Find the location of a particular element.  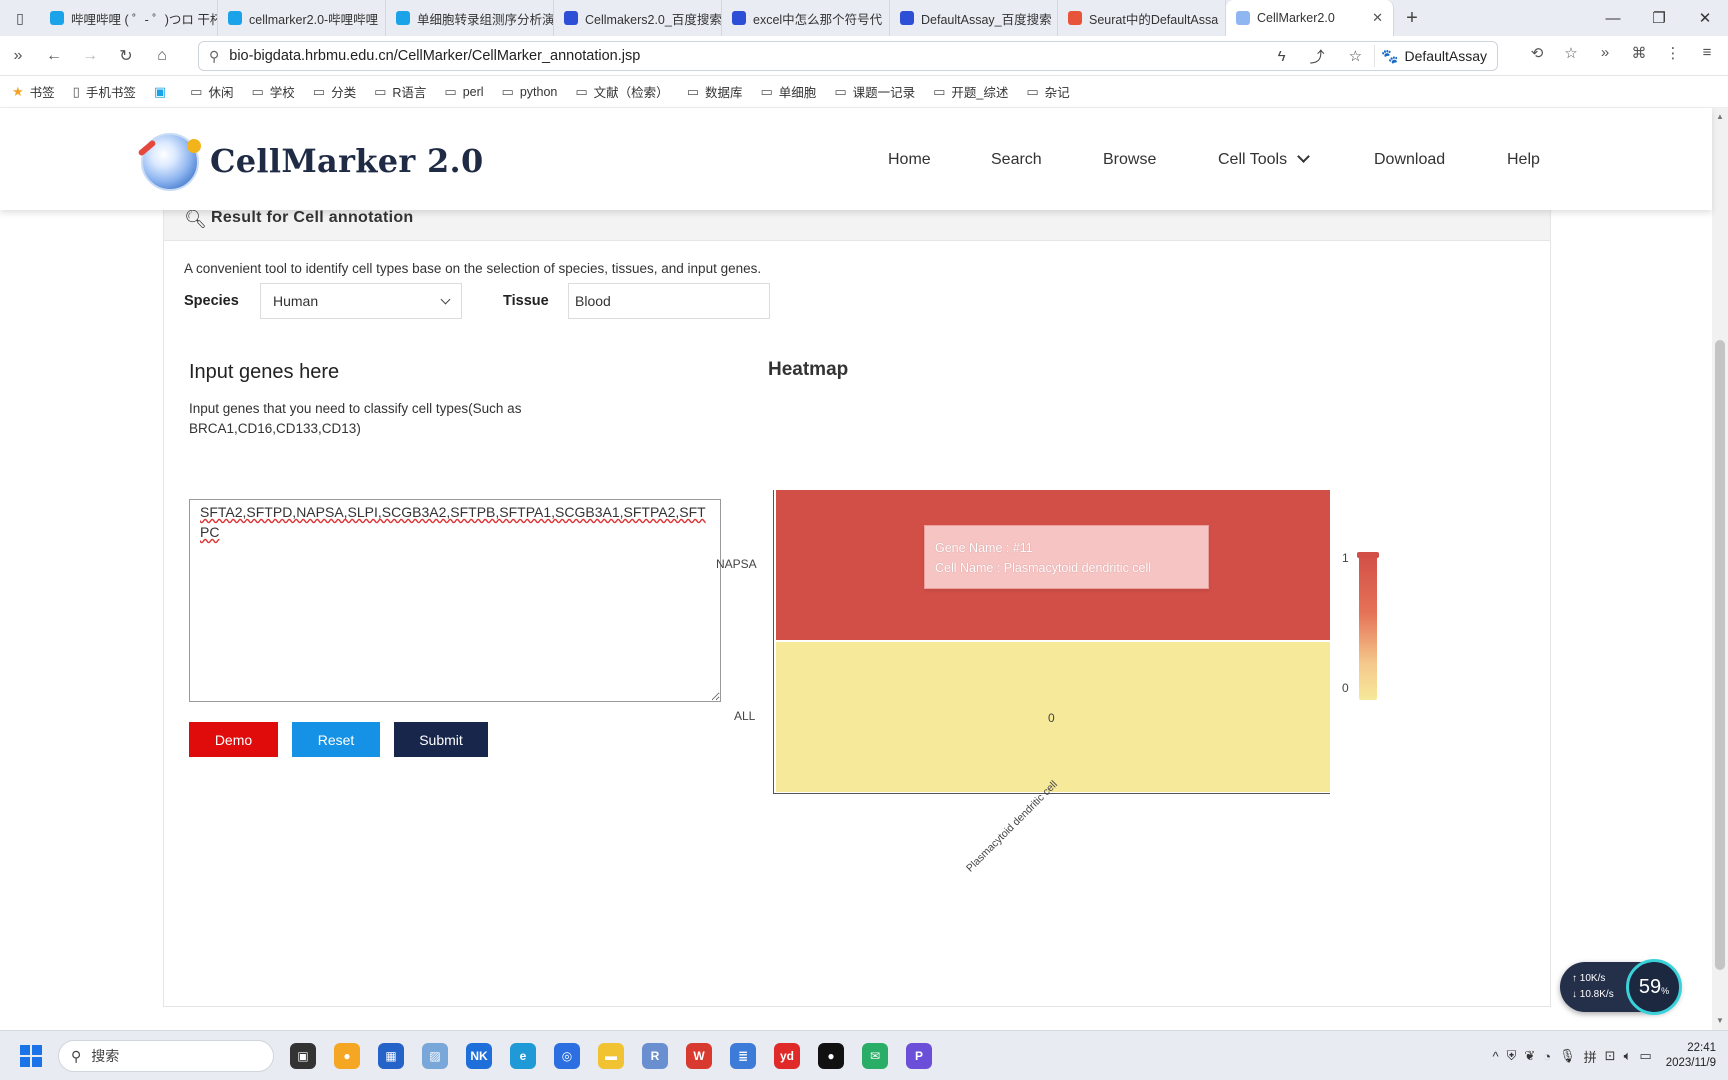

maximize-button: ❐ is located at coordinates (1659, 18).